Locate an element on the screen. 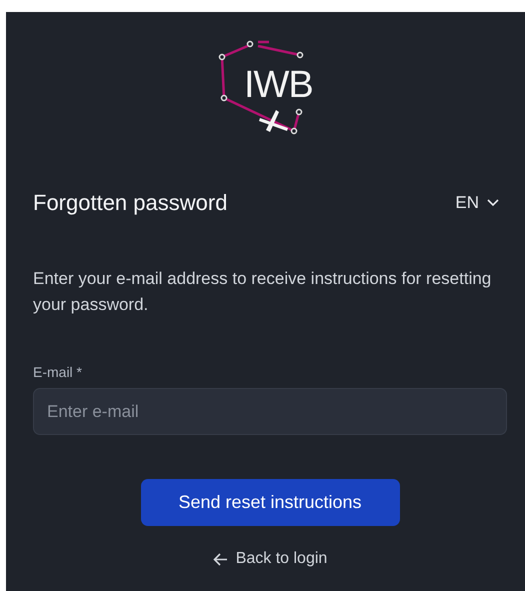 Image resolution: width=525 pixels, height=591 pixels. page-title: Forgotten password is located at coordinates (130, 203).